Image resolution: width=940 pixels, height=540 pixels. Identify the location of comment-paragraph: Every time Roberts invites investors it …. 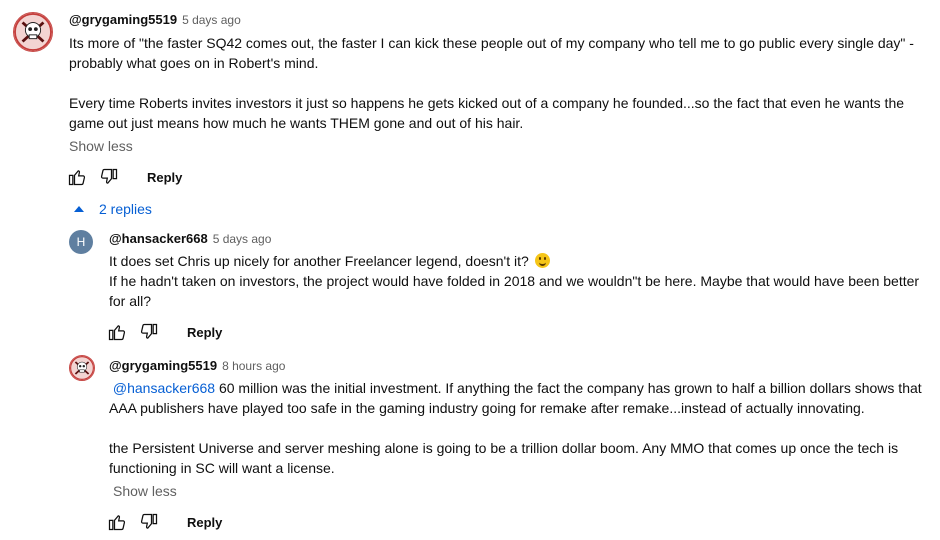
(487, 113).